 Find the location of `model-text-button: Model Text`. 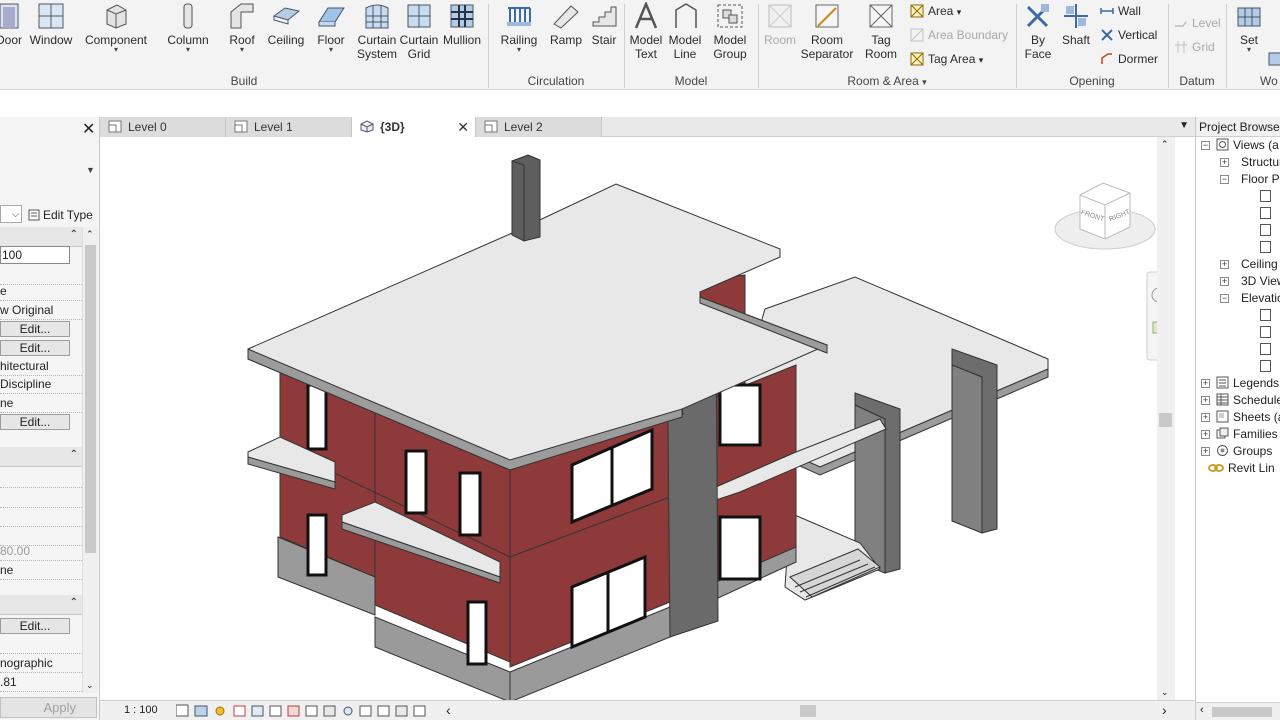

model-text-button: Model Text is located at coordinates (646, 31).